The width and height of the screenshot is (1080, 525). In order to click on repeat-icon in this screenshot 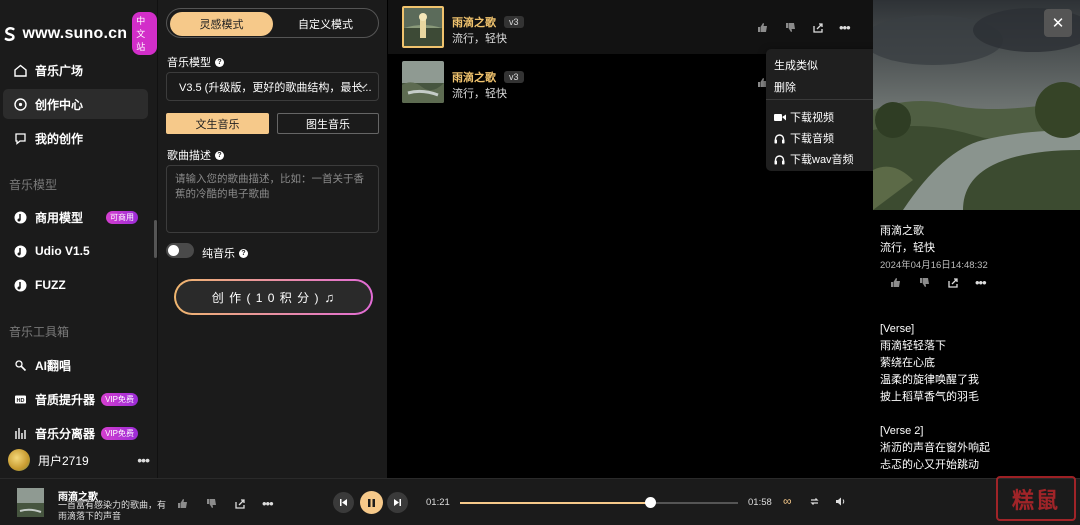, I will do `click(814, 503)`.